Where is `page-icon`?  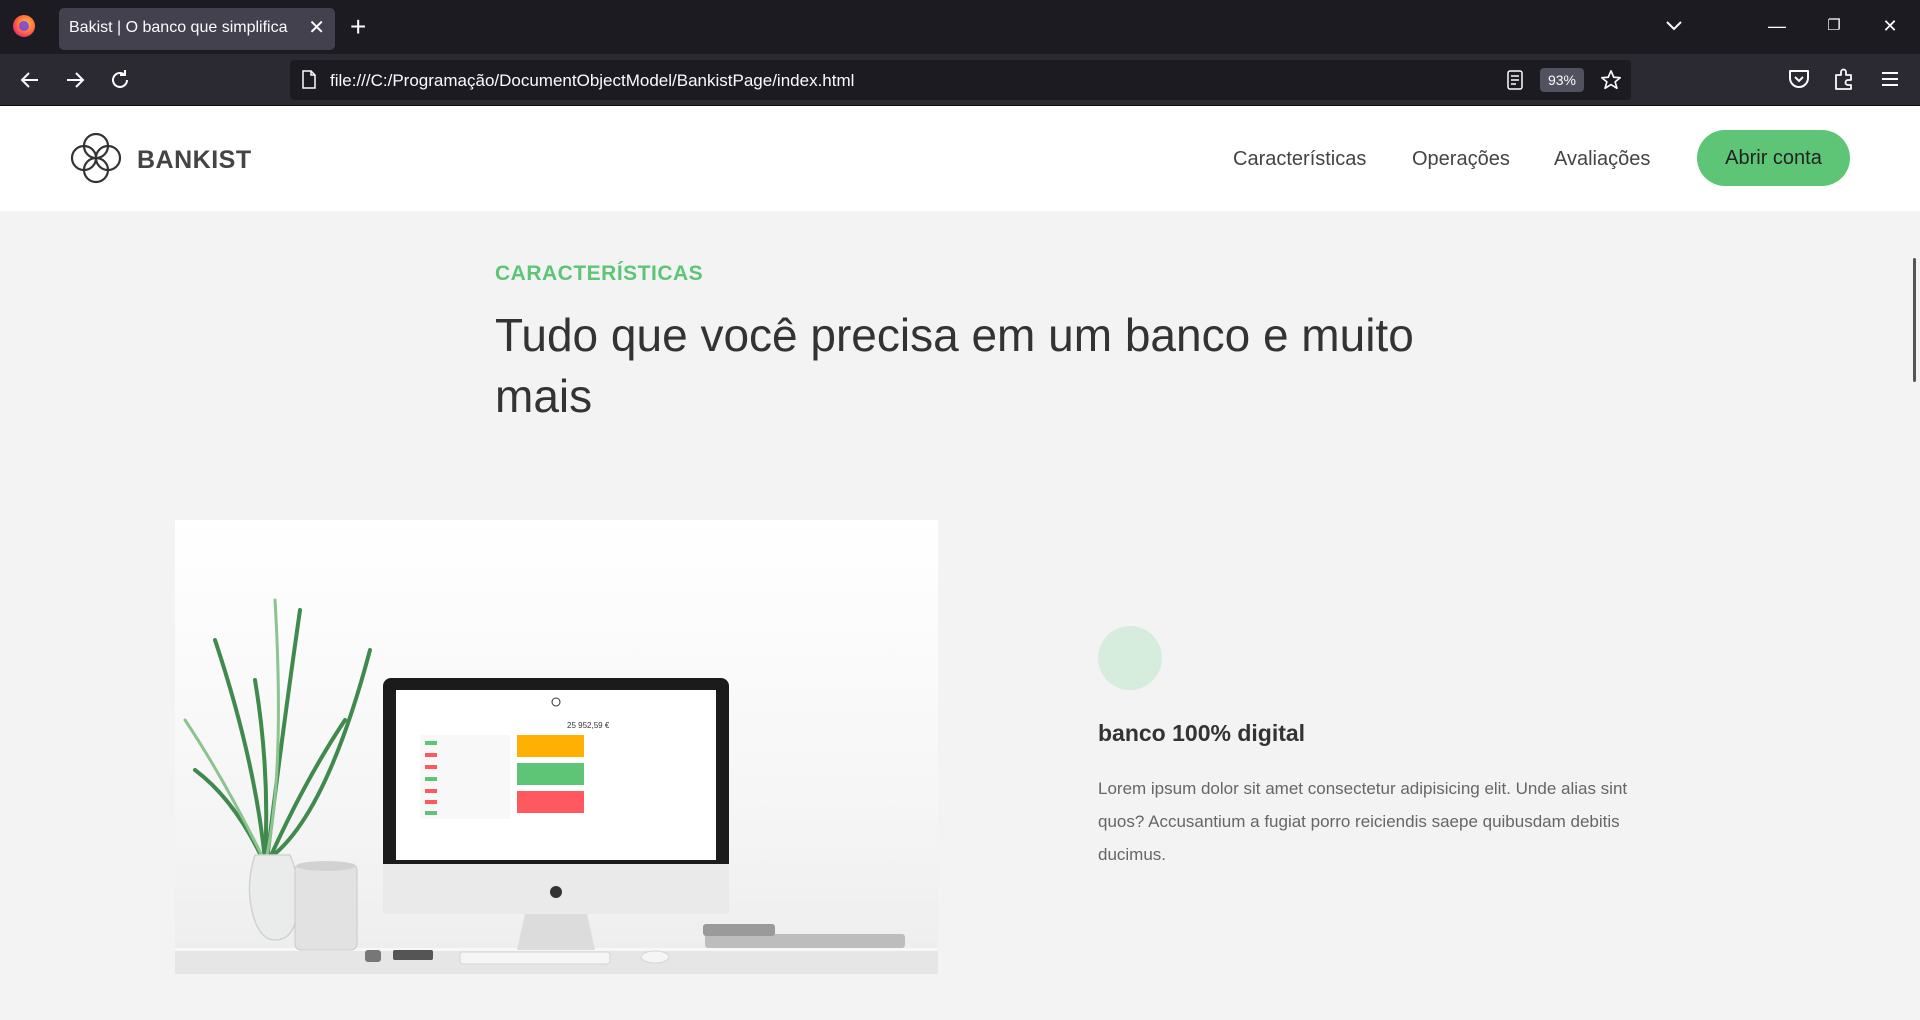
page-icon is located at coordinates (309, 79).